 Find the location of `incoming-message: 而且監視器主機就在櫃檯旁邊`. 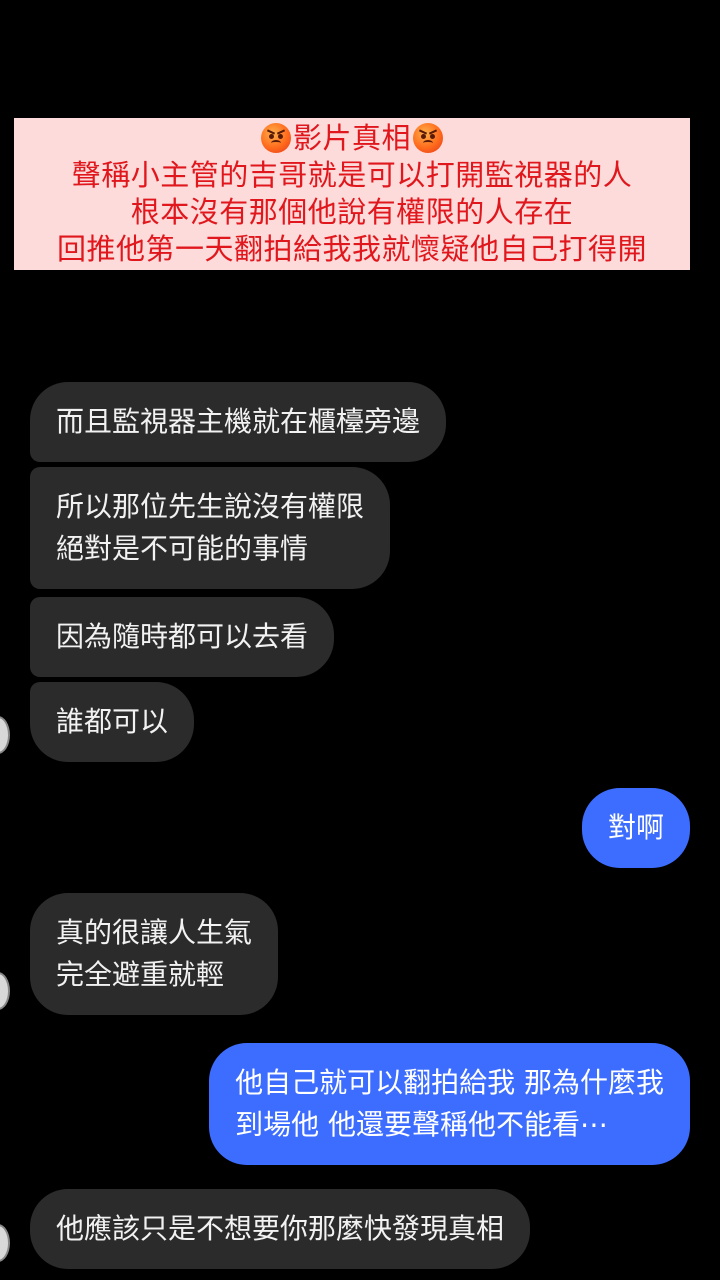

incoming-message: 而且監視器主機就在櫃檯旁邊 is located at coordinates (238, 422).